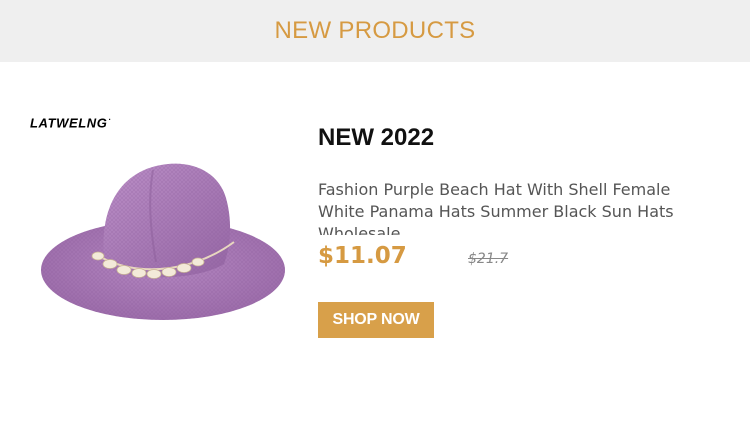 Image resolution: width=750 pixels, height=425 pixels. I want to click on product-title: NEW 2022, so click(518, 138).